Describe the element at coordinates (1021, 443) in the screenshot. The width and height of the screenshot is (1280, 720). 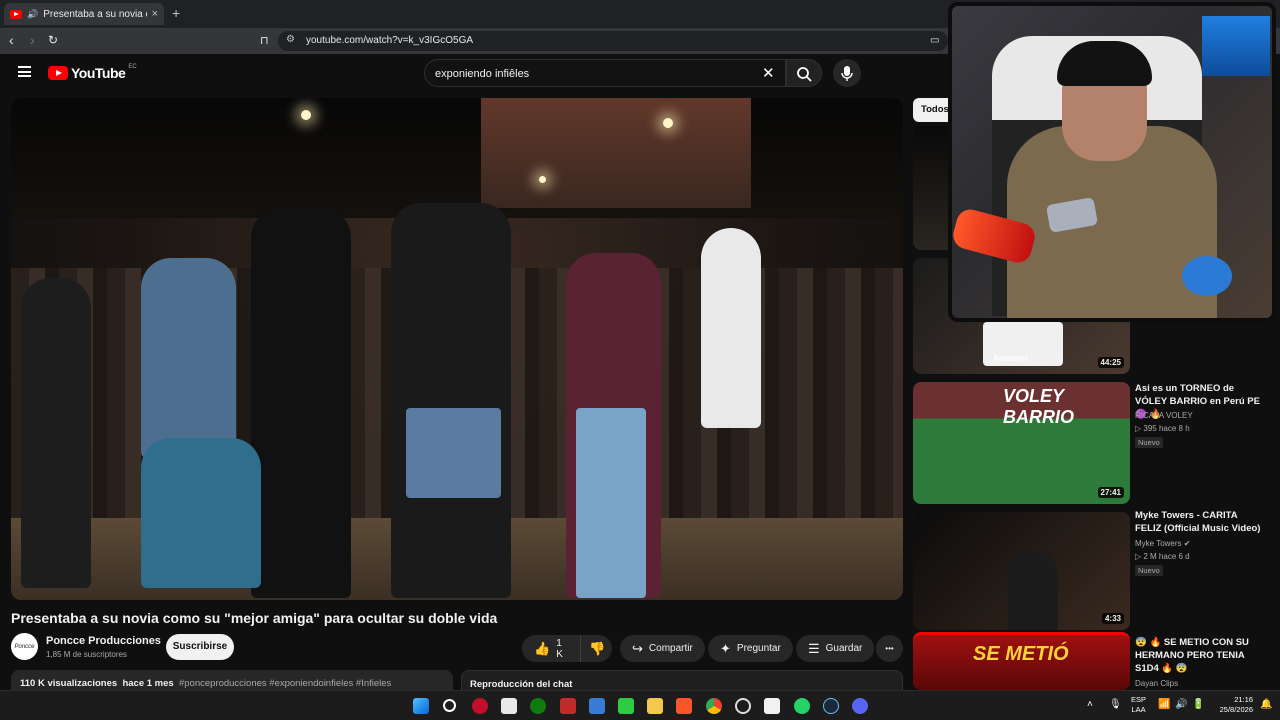
I see `related-thumb-1: VOLEY BARRIO 27:41` at that location.